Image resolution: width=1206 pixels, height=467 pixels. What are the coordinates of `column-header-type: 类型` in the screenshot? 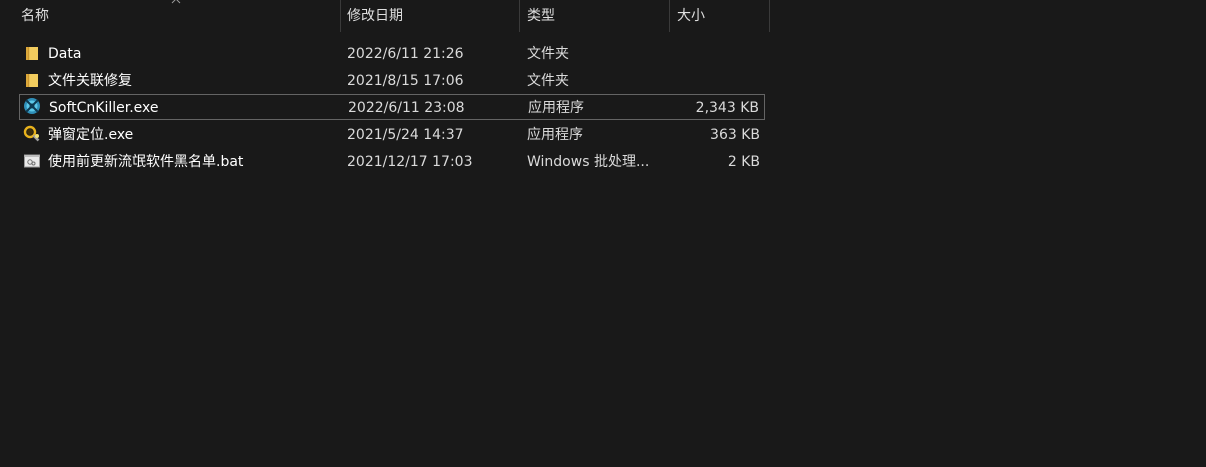 It's located at (595, 16).